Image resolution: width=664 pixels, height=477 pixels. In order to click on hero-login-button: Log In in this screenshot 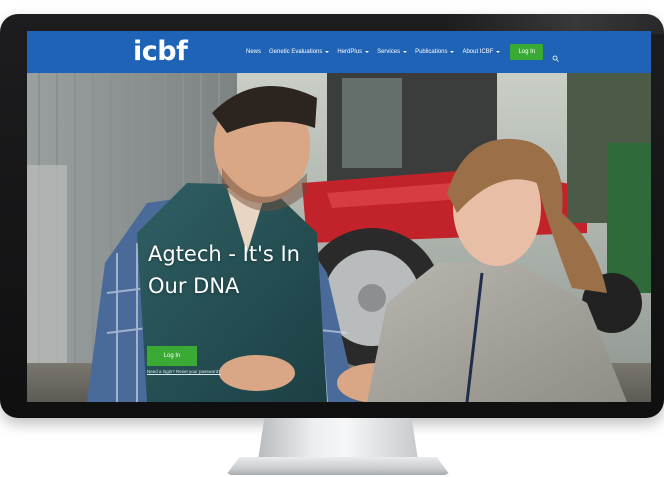, I will do `click(172, 356)`.